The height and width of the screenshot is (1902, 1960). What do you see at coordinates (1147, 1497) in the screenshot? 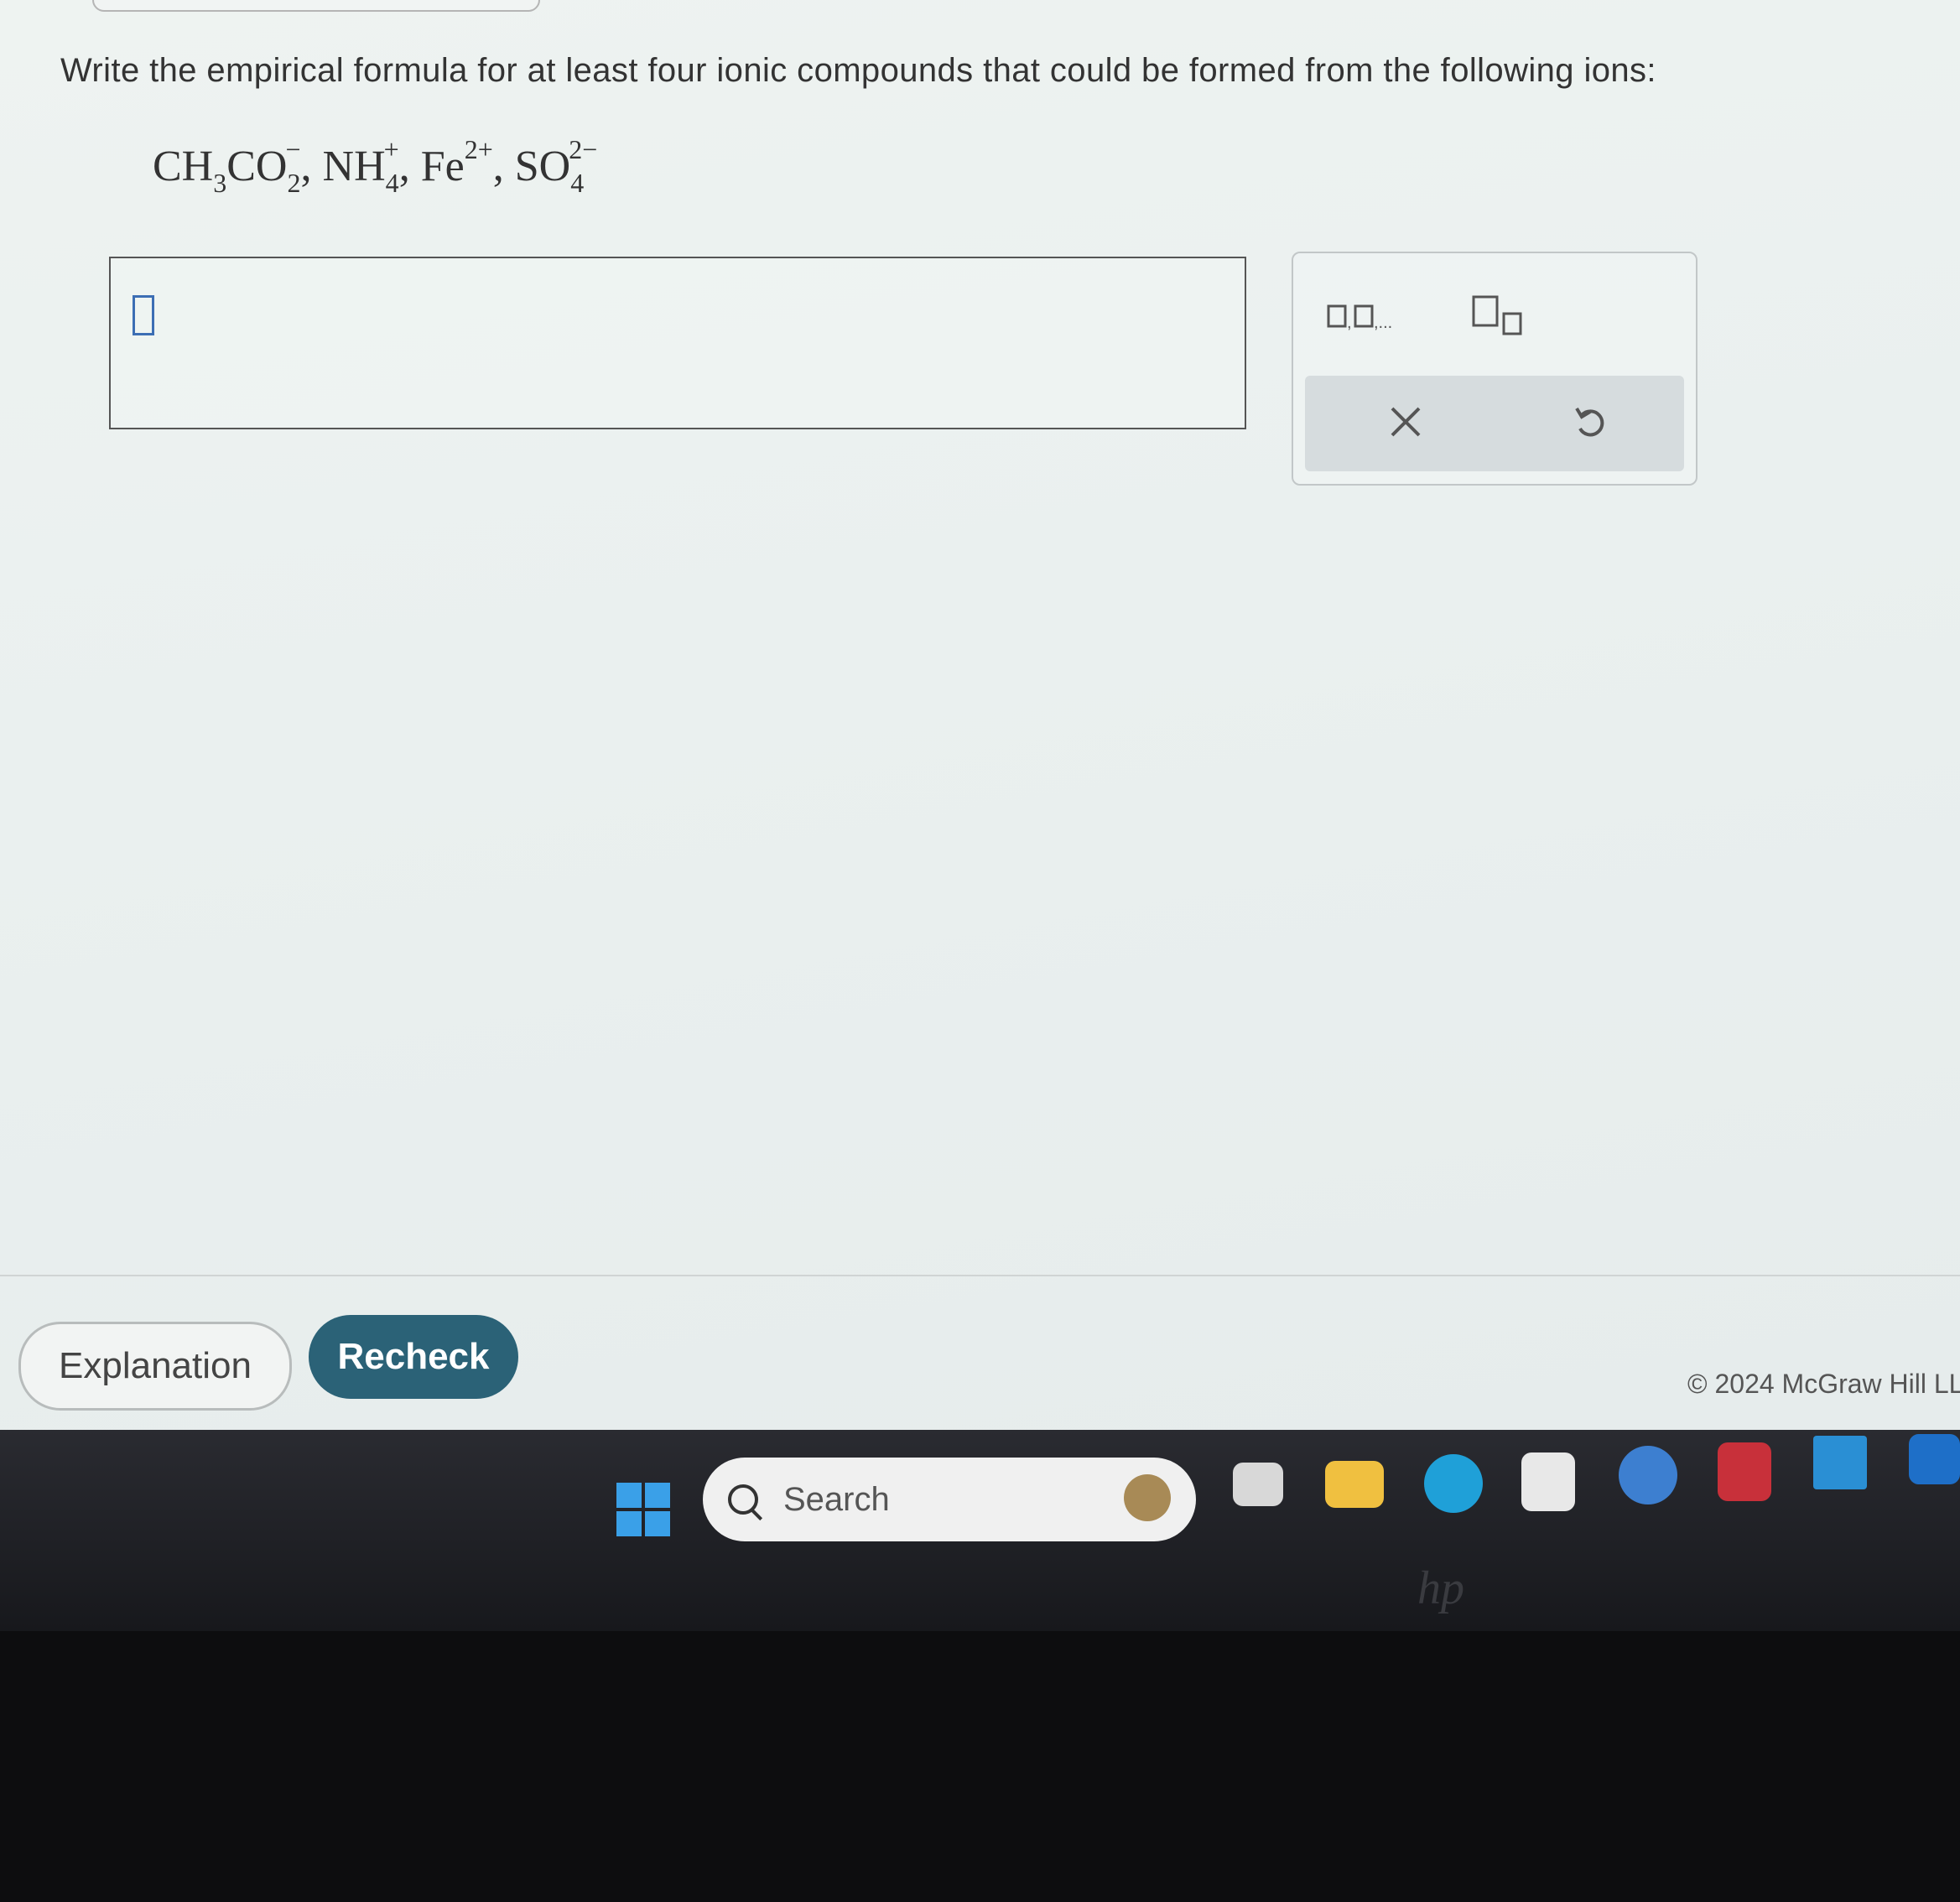
I see `search-highlight-icon` at bounding box center [1147, 1497].